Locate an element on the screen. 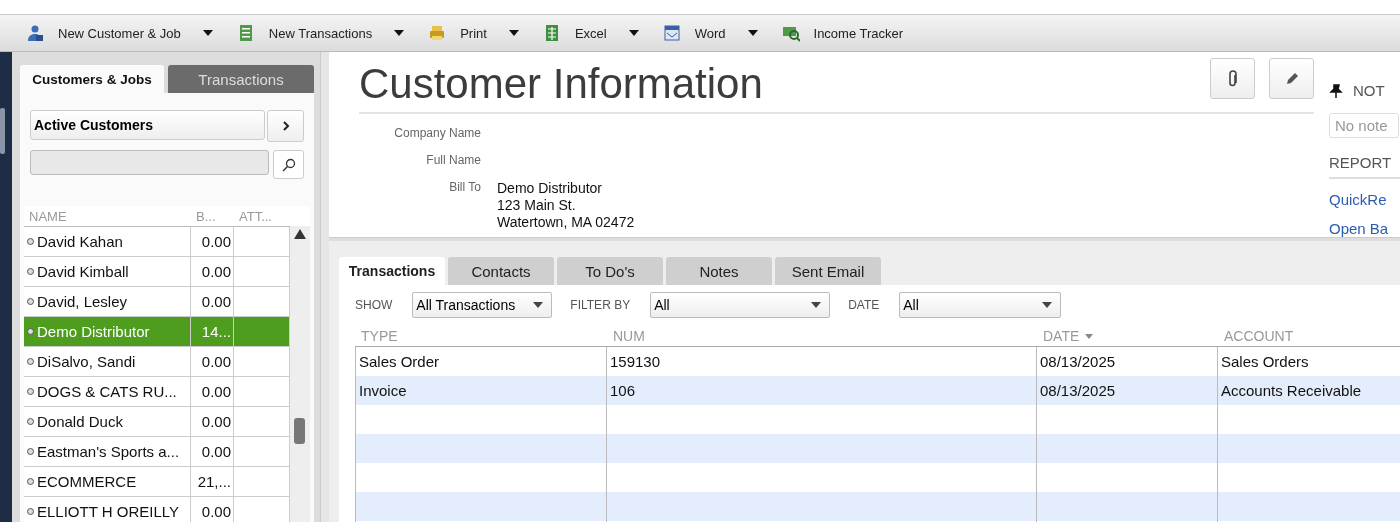 This screenshot has height=522, width=1400. attach-button is located at coordinates (1232, 78).